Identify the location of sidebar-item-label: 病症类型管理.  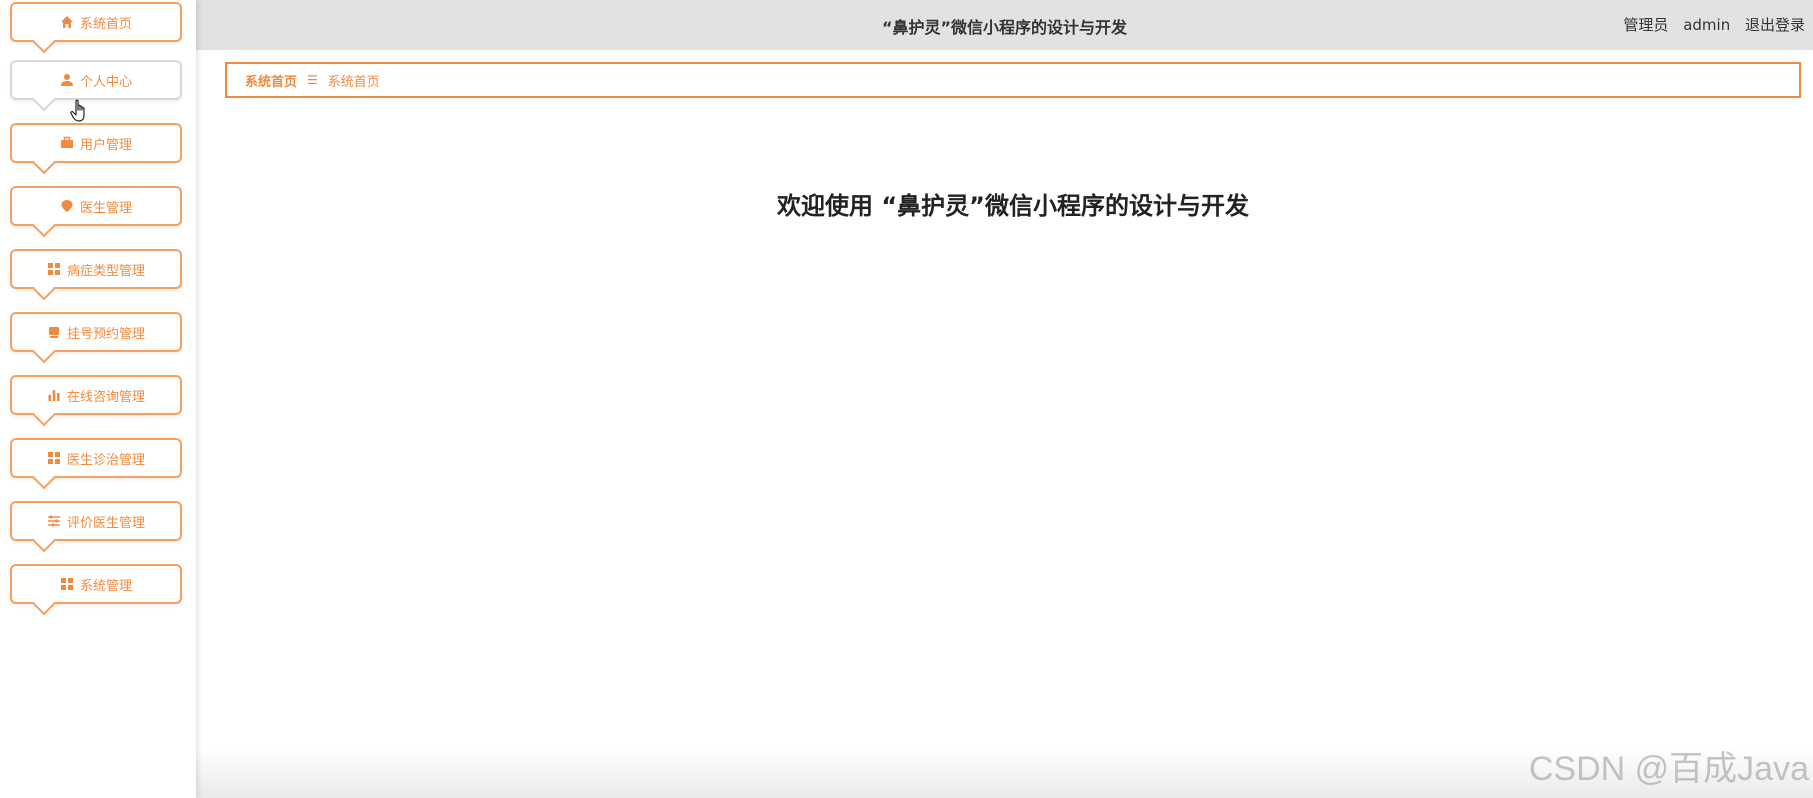
(105, 271).